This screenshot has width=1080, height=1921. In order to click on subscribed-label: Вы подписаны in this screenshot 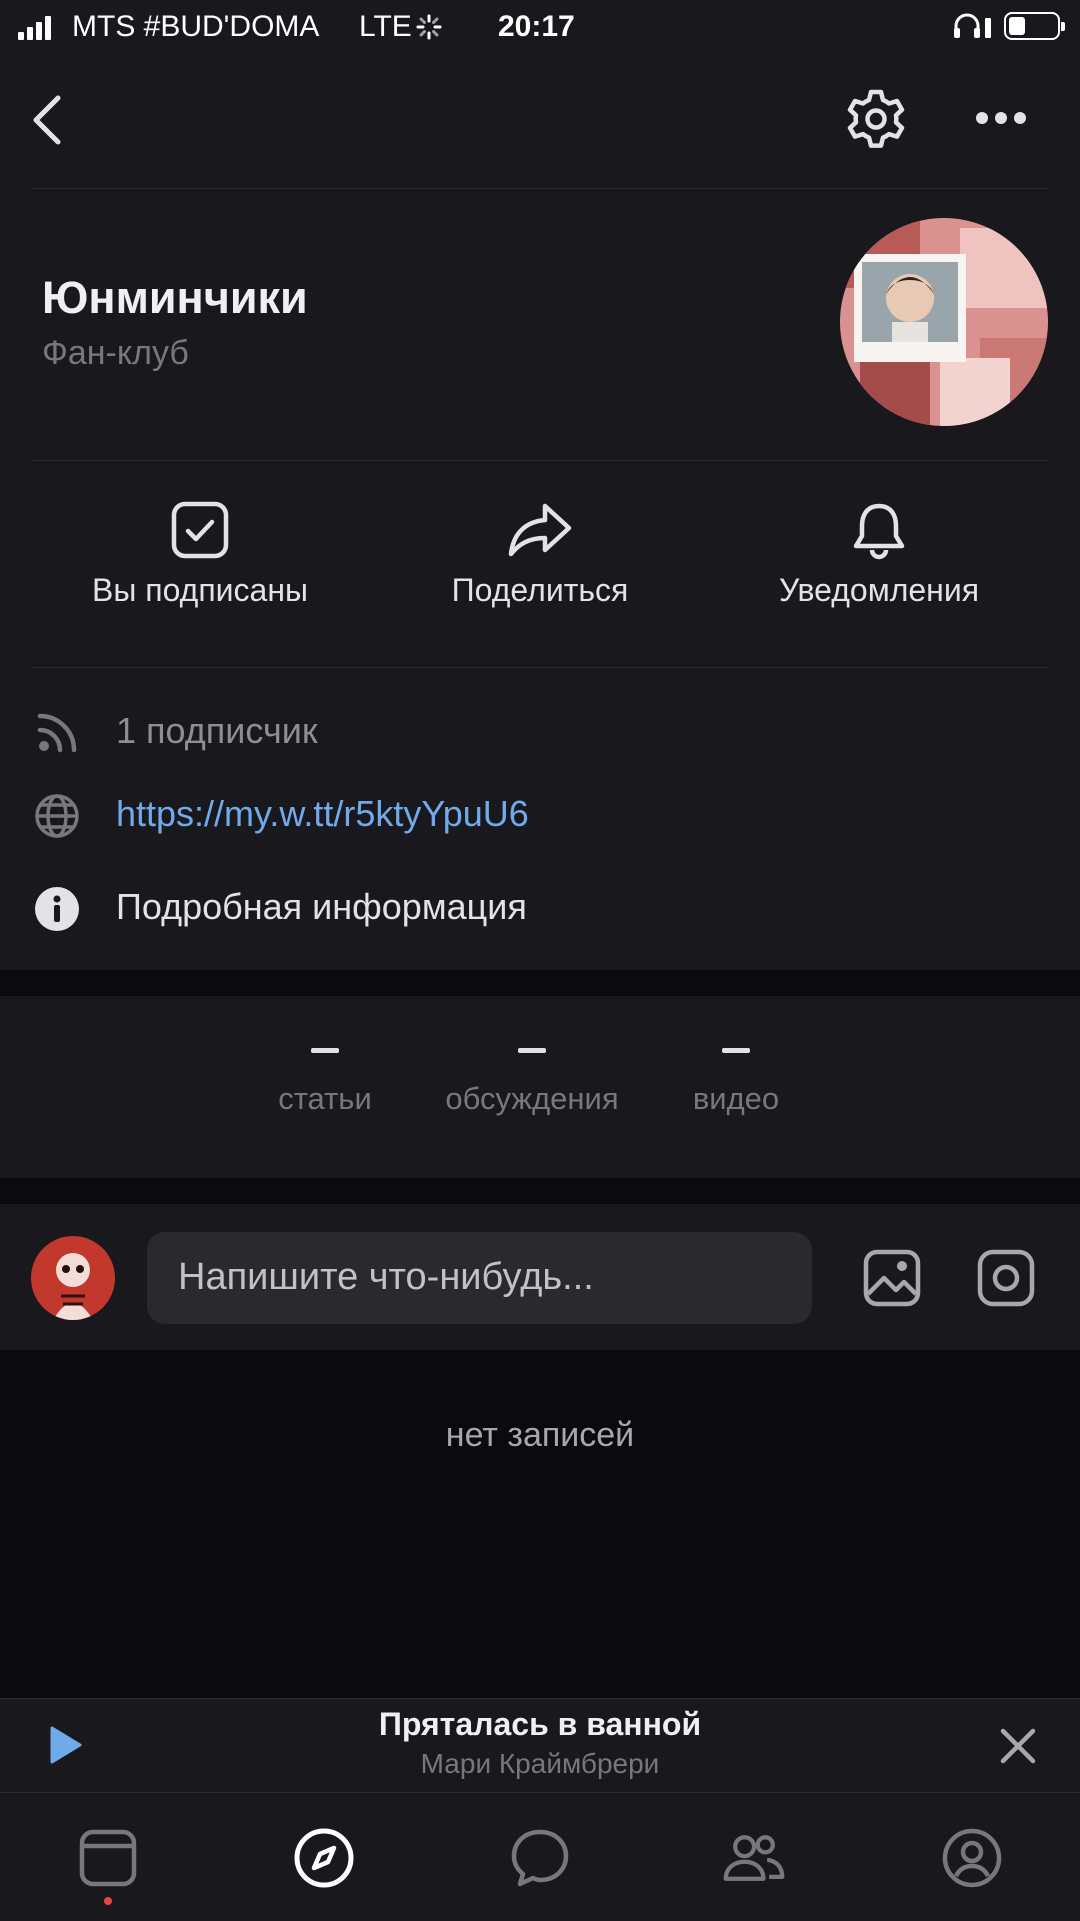, I will do `click(200, 590)`.